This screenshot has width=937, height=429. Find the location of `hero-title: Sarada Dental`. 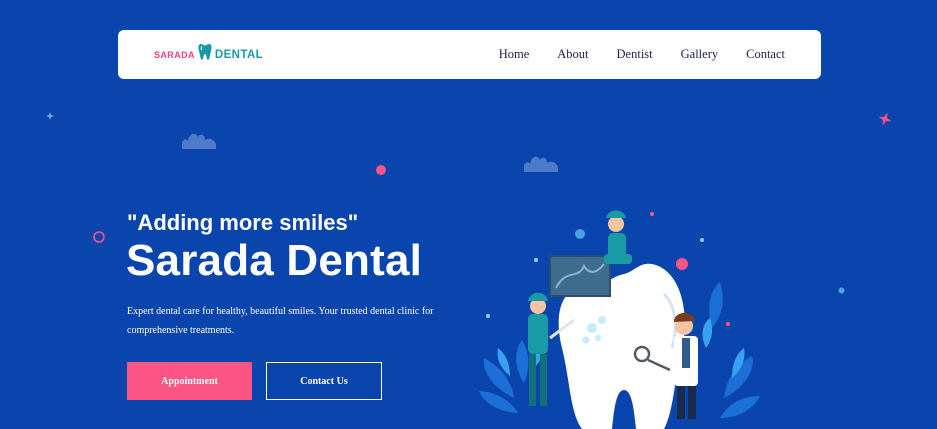

hero-title: Sarada Dental is located at coordinates (274, 260).